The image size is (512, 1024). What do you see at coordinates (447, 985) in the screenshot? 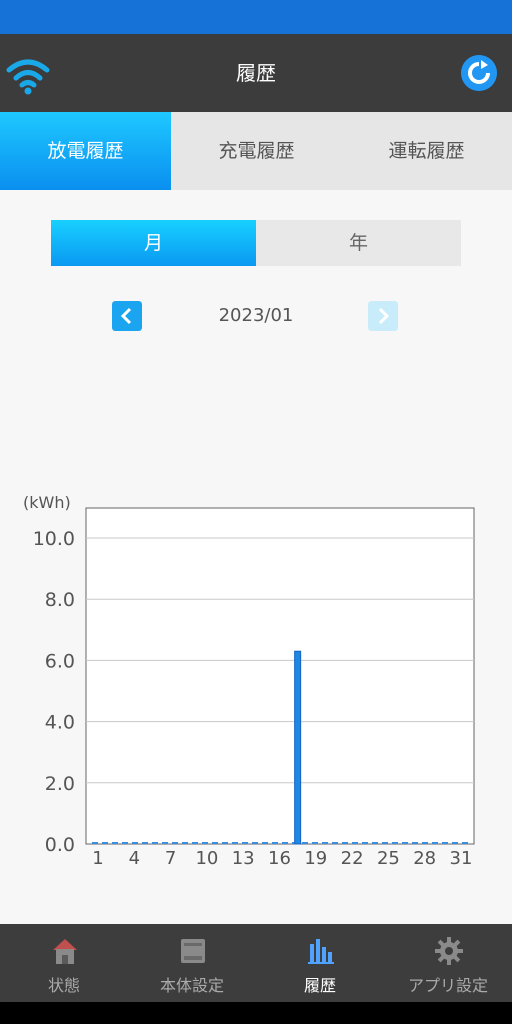
I see `nav-label-app-settings: アプリ設定` at bounding box center [447, 985].